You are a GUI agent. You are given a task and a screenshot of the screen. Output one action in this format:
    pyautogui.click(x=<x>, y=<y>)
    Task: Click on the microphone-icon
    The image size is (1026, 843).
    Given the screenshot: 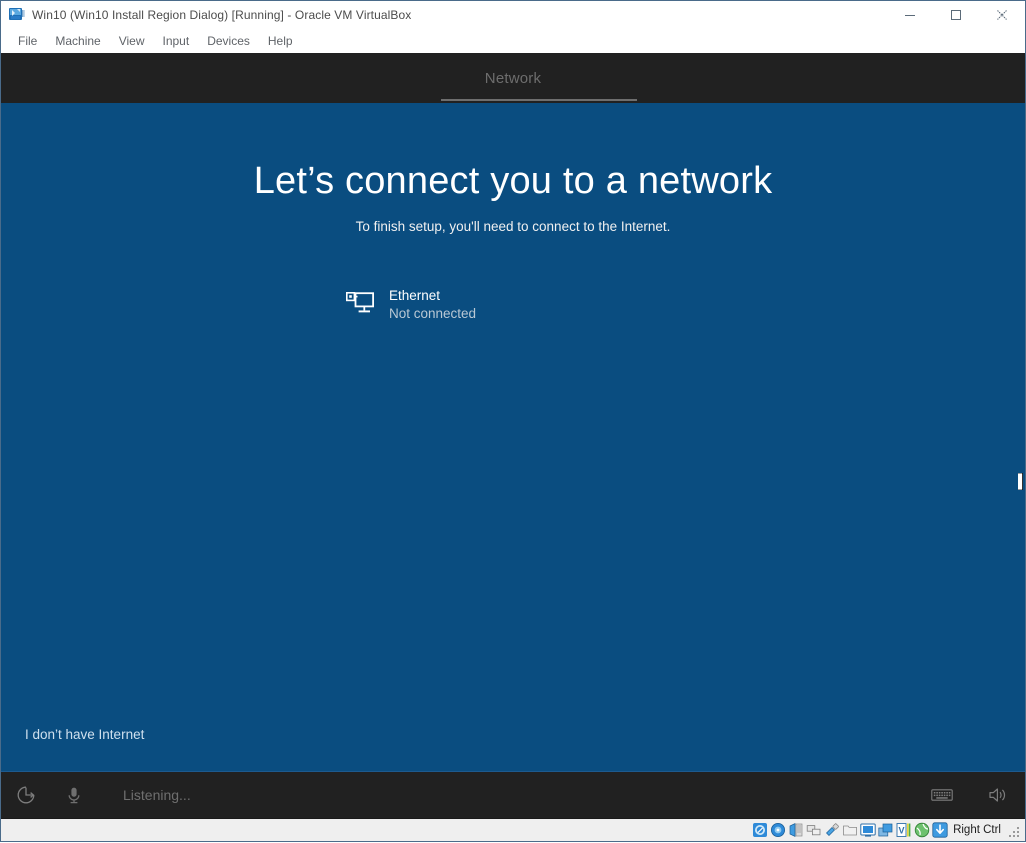 What is the action you would take?
    pyautogui.click(x=74, y=795)
    